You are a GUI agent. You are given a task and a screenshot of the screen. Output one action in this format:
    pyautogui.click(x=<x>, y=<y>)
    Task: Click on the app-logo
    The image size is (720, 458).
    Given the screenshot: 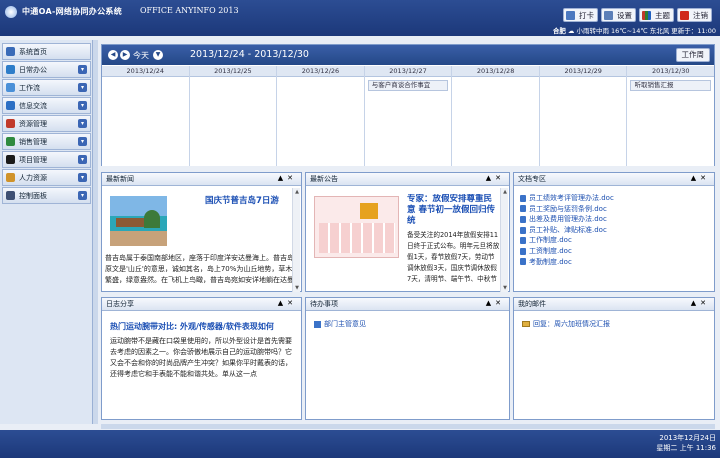 What is the action you would take?
    pyautogui.click(x=11, y=12)
    